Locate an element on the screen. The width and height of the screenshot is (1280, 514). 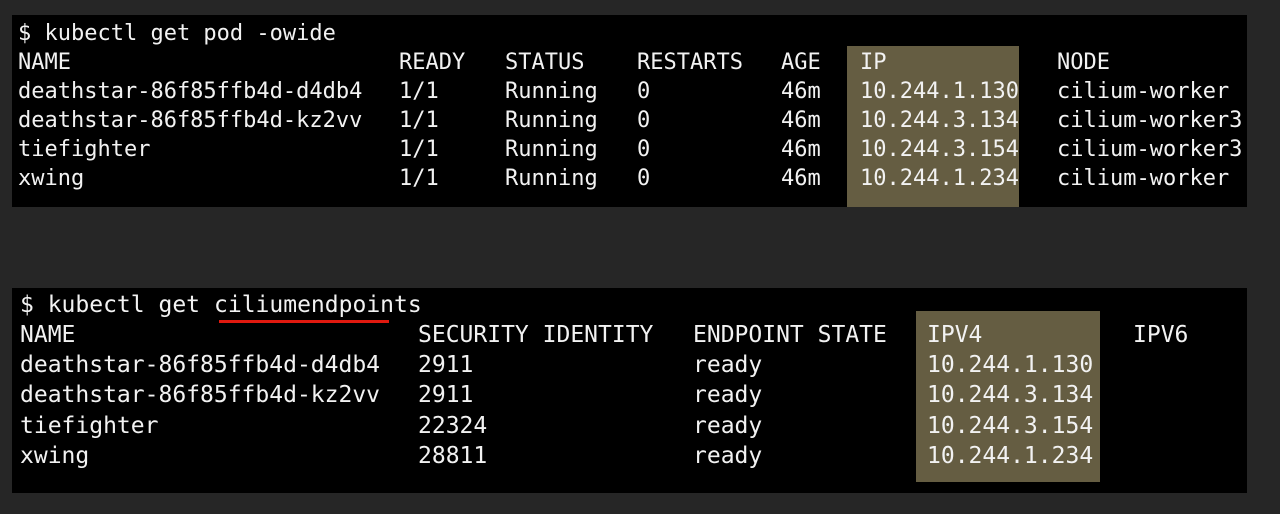
endpoint-ipv4: 10.244.3.154 is located at coordinates (1010, 426).